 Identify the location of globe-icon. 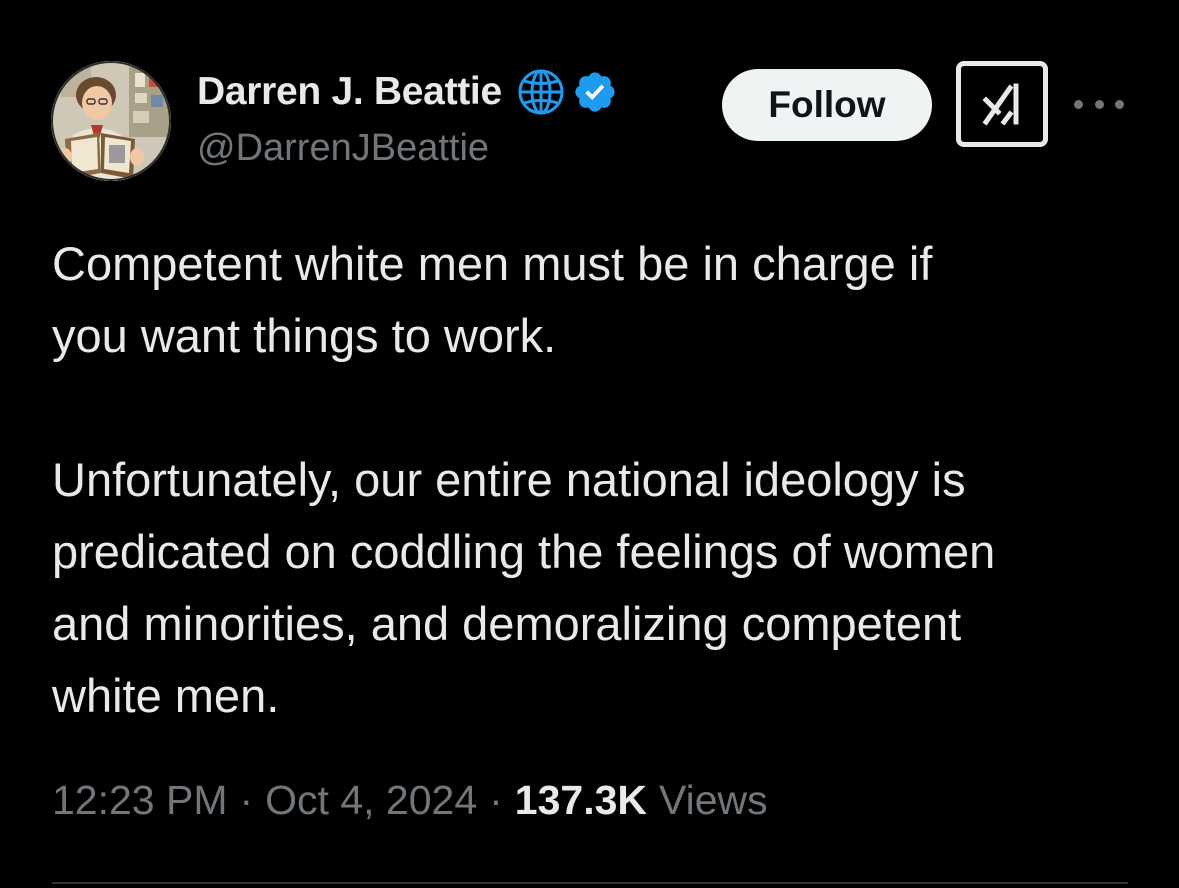
(541, 92).